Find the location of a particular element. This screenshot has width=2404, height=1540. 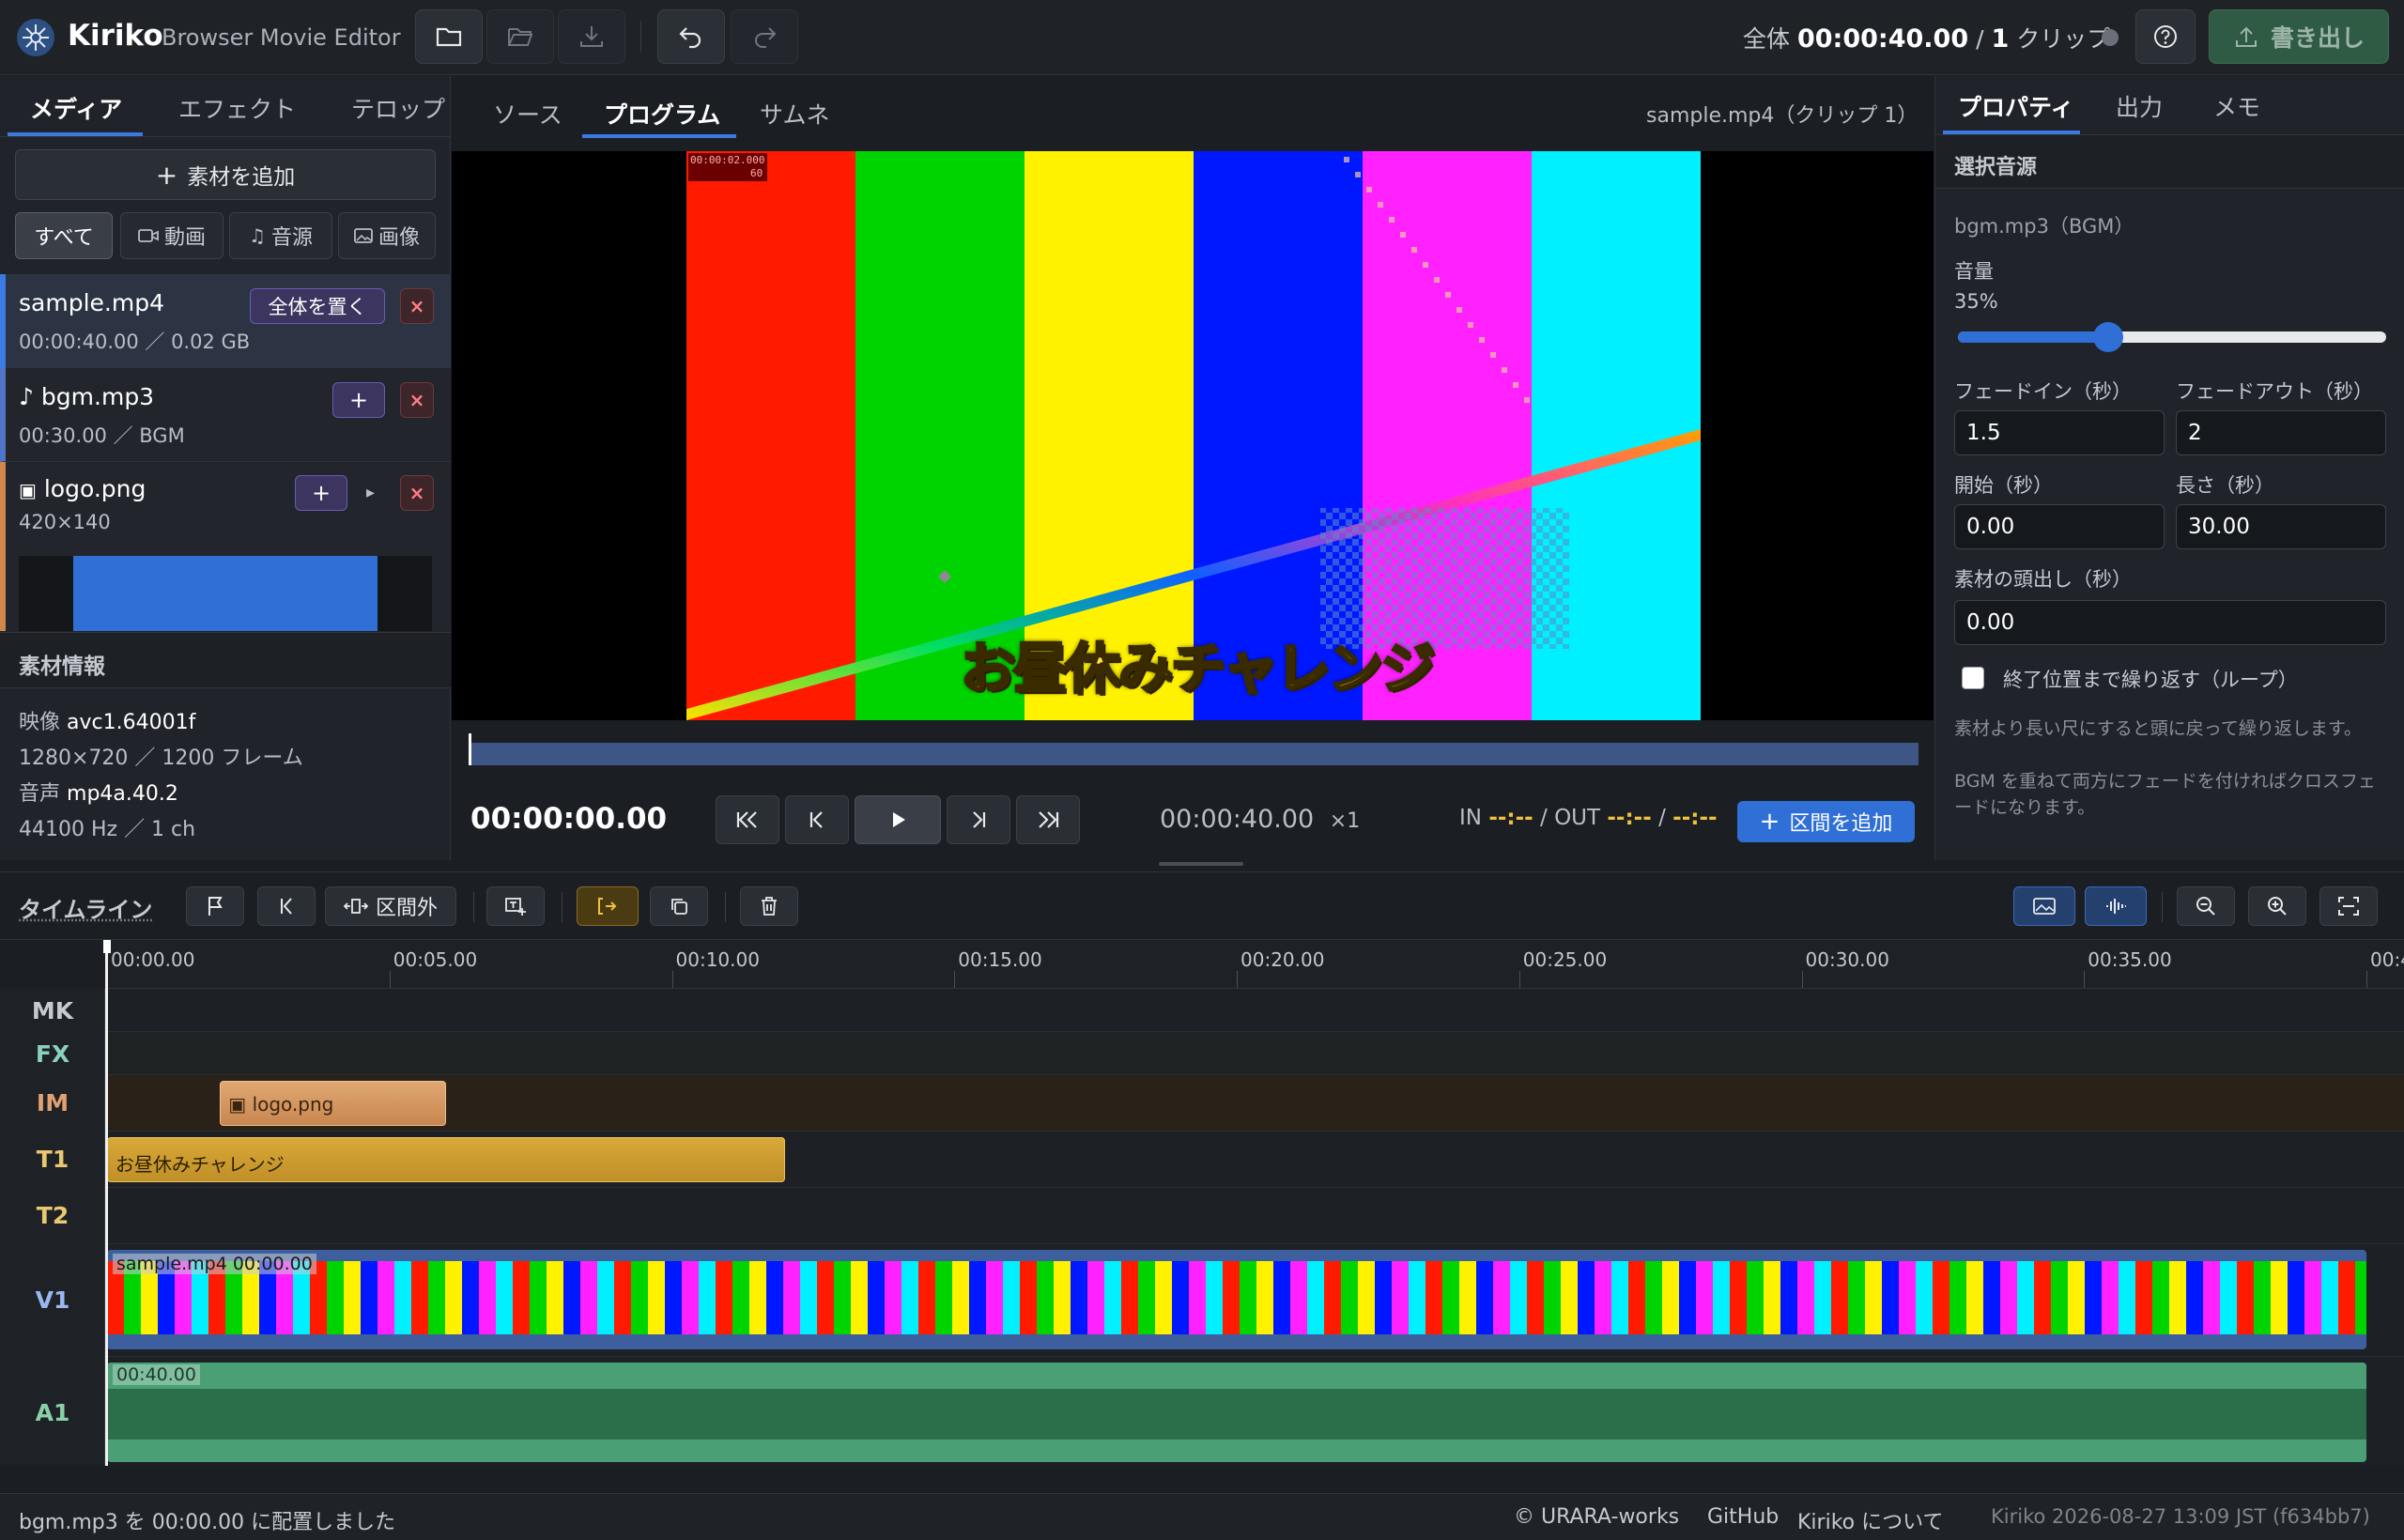

clip-label: logo.png is located at coordinates (293, 1104).